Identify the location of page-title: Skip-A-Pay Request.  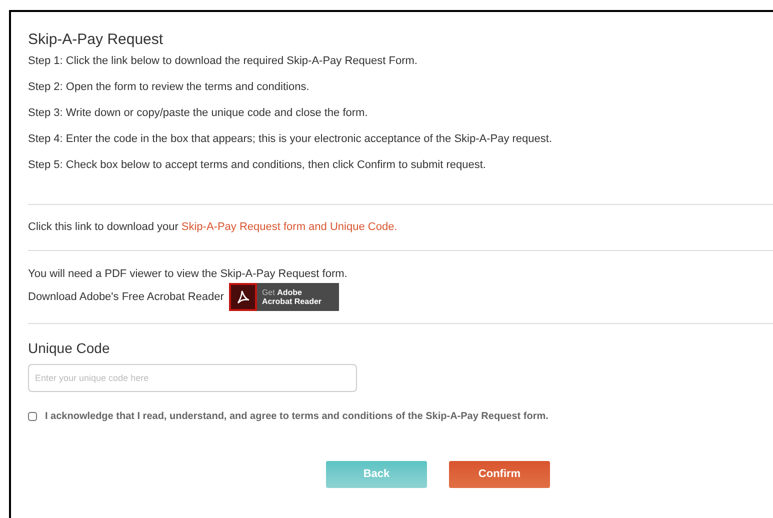
(96, 40).